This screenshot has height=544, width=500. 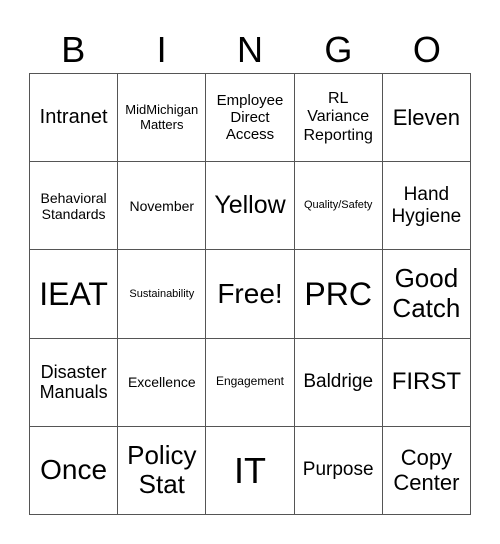 I want to click on bingo-cell: Intranet, so click(x=74, y=118).